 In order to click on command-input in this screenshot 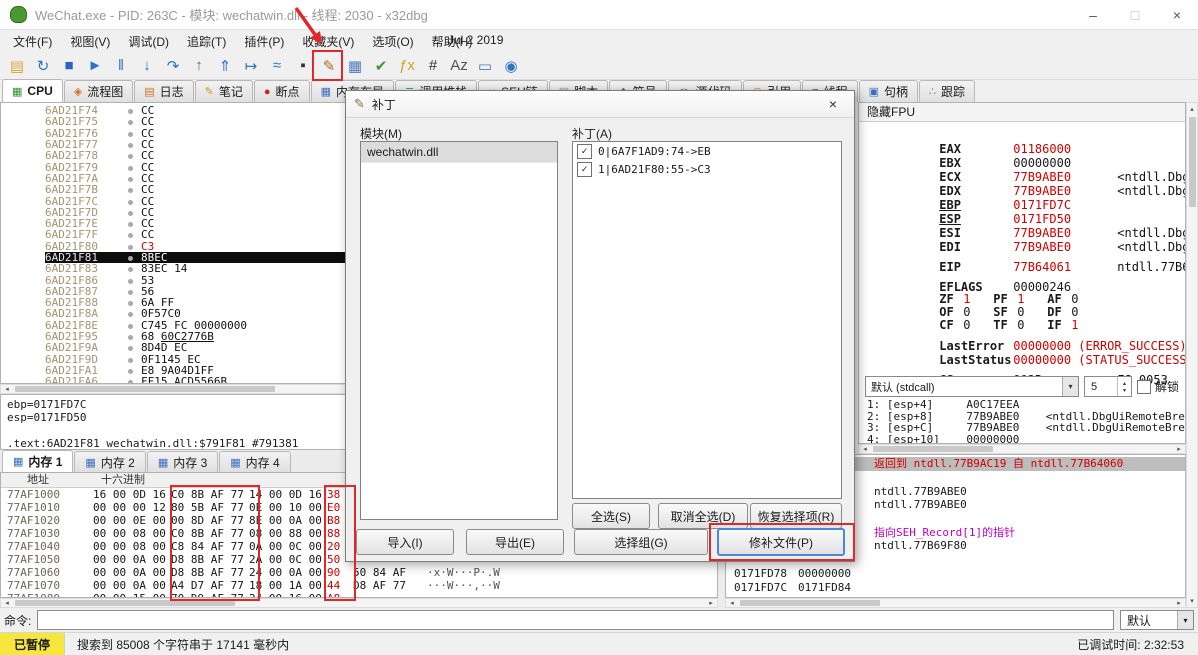, I will do `click(575, 620)`.